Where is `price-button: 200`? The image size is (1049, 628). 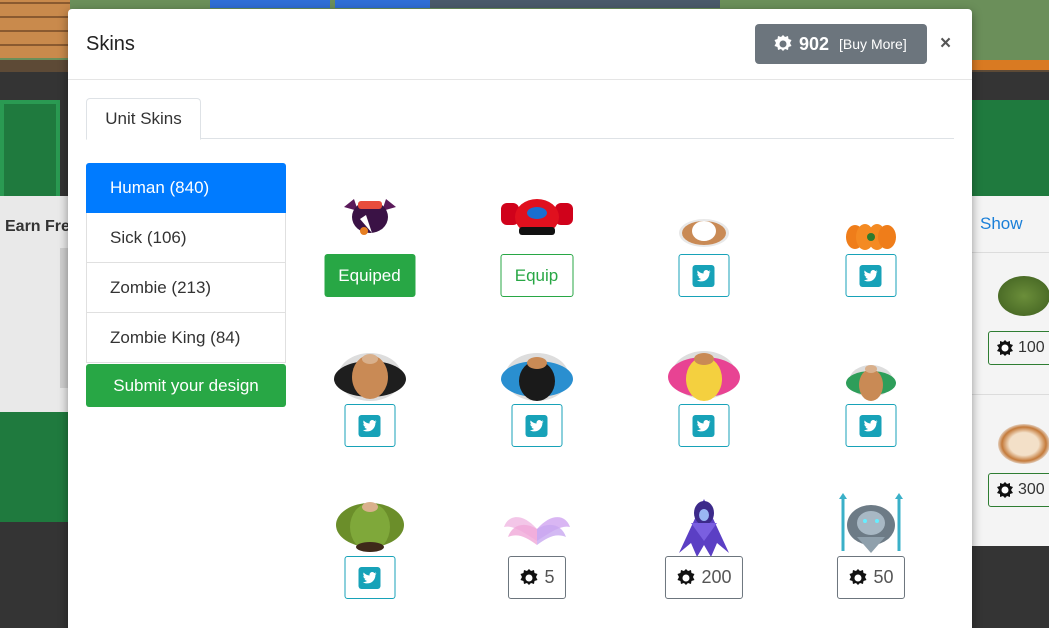
price-button: 200 is located at coordinates (703, 577).